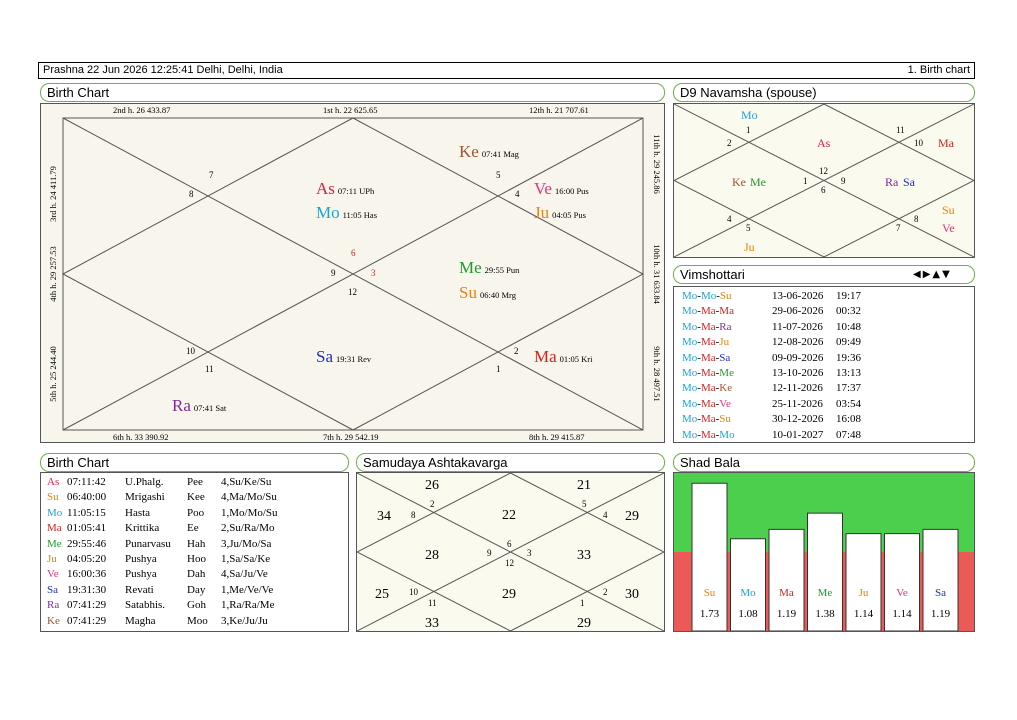  I want to click on d9-planet-ra: Ra, so click(892, 182).